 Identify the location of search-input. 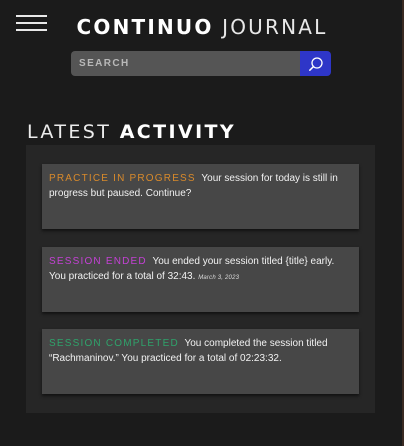
(185, 63).